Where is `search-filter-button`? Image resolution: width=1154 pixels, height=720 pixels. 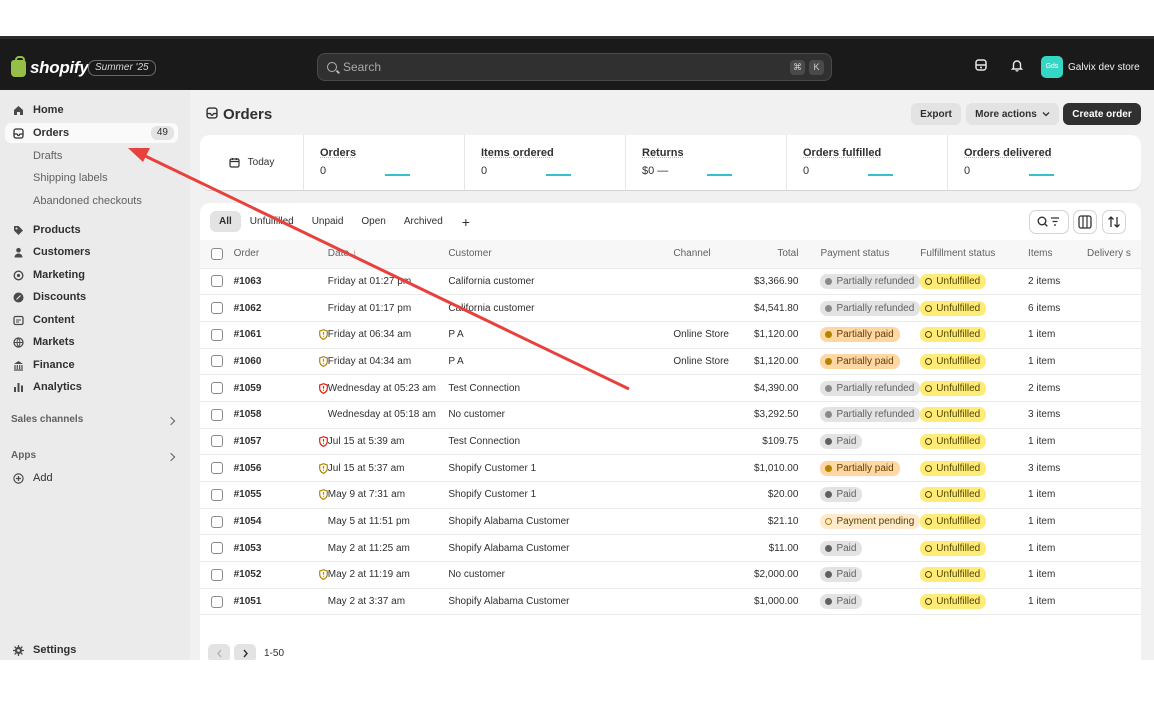 search-filter-button is located at coordinates (1049, 222).